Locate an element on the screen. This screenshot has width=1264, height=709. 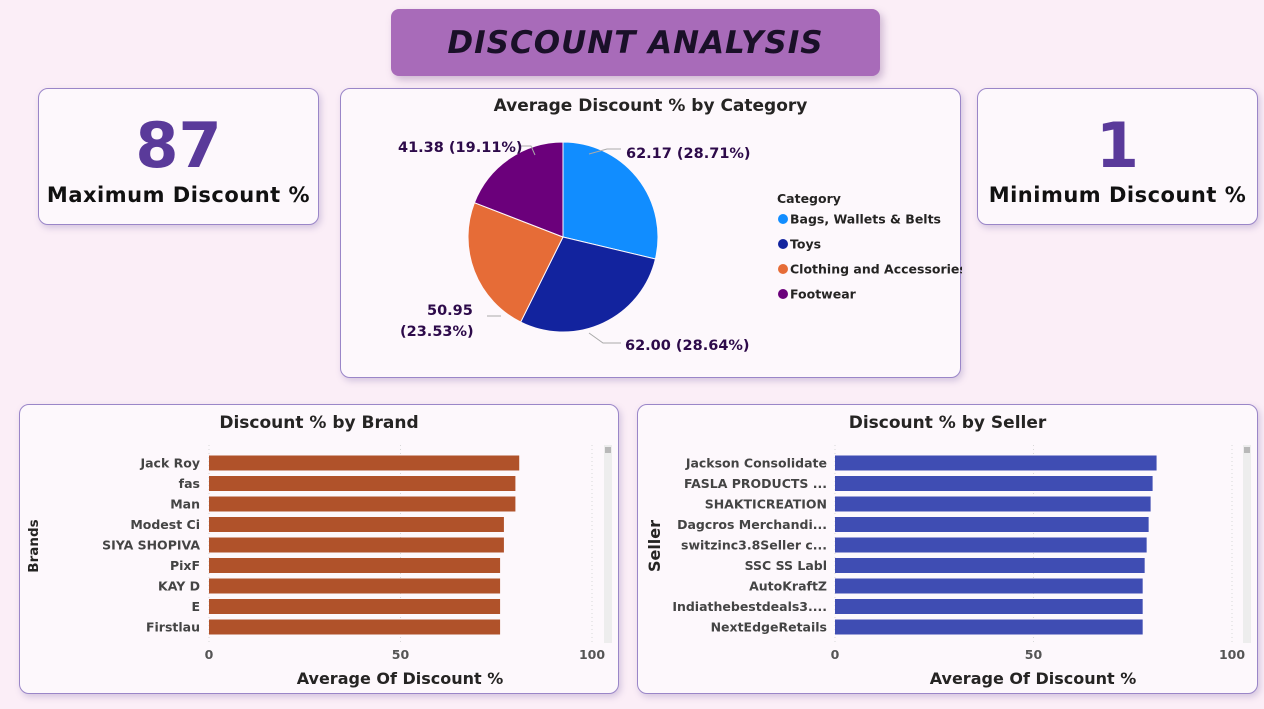
min-discount-value: 1 is located at coordinates (1117, 145).